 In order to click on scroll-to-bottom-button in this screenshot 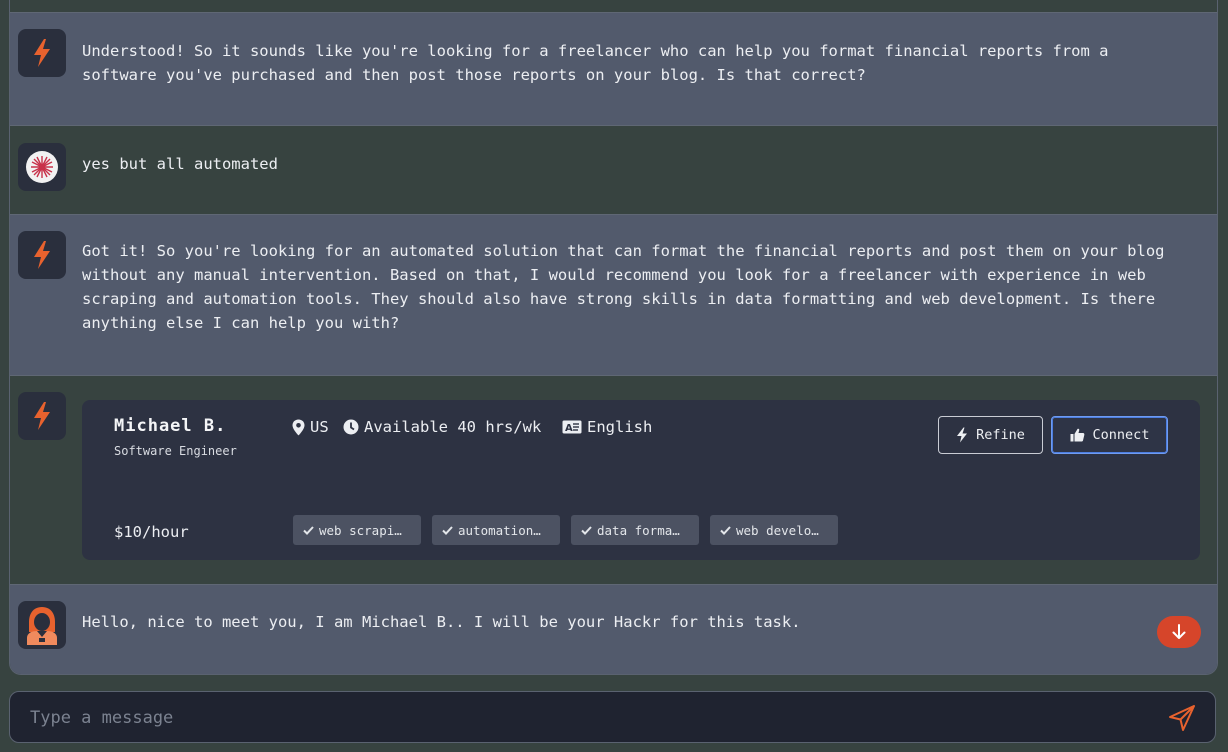, I will do `click(1179, 632)`.